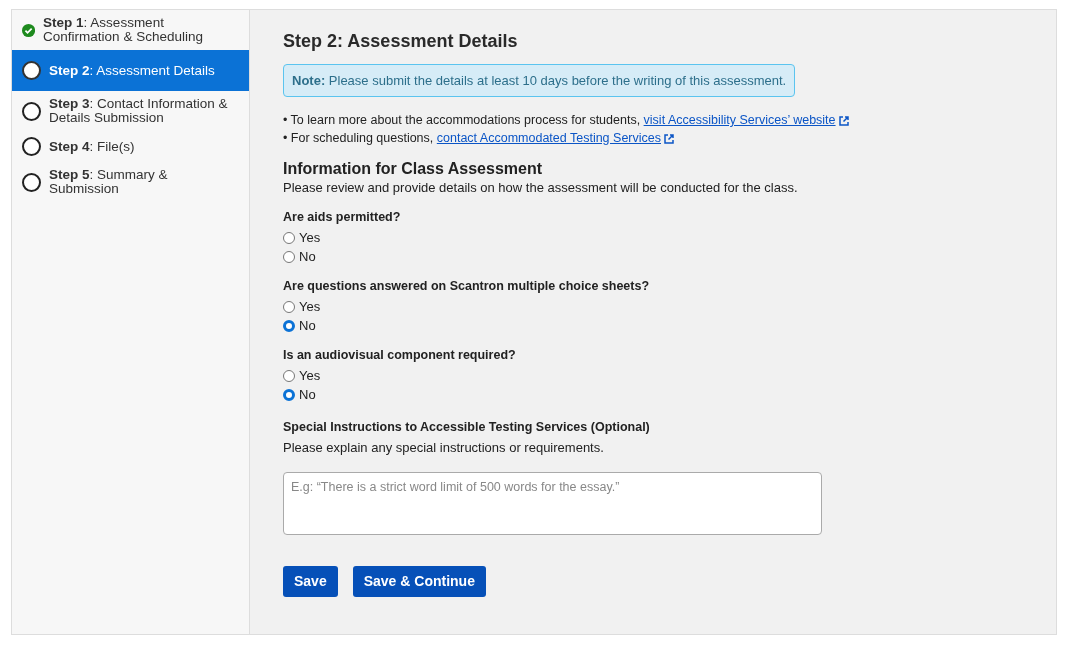 Image resolution: width=1076 pixels, height=649 pixels. Describe the element at coordinates (401, 41) in the screenshot. I see `page-title: Step 2: Assessment Details` at that location.